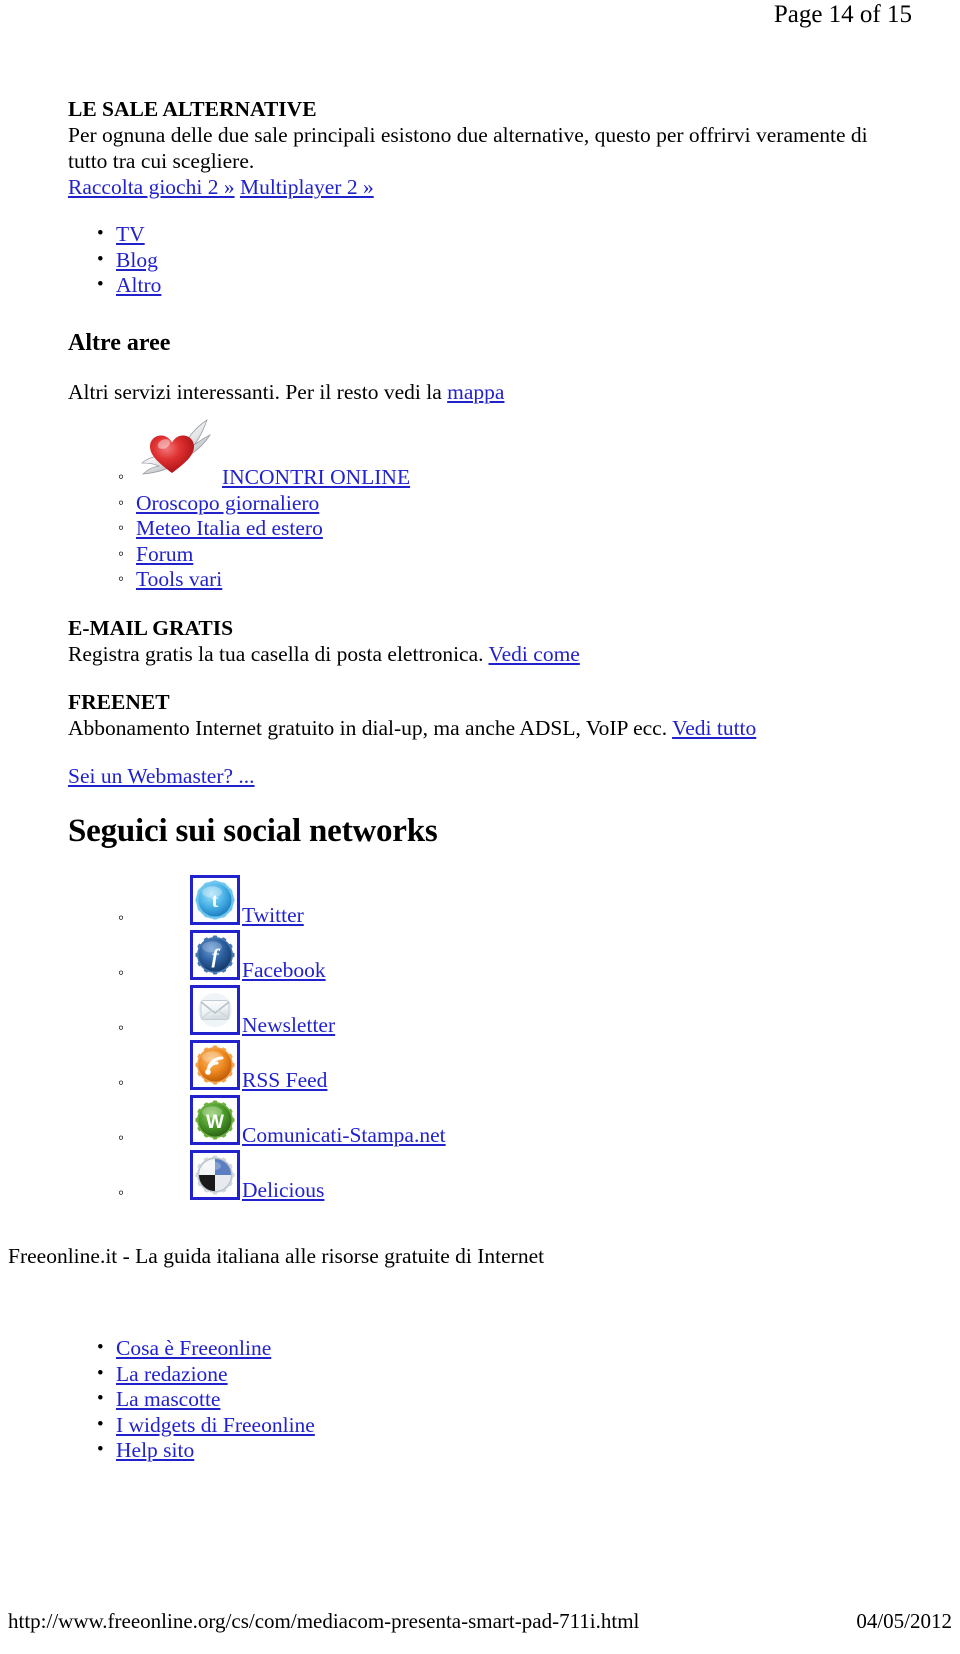 The width and height of the screenshot is (960, 1654). I want to click on list-item-newsletter: Newsletter, so click(508, 1011).